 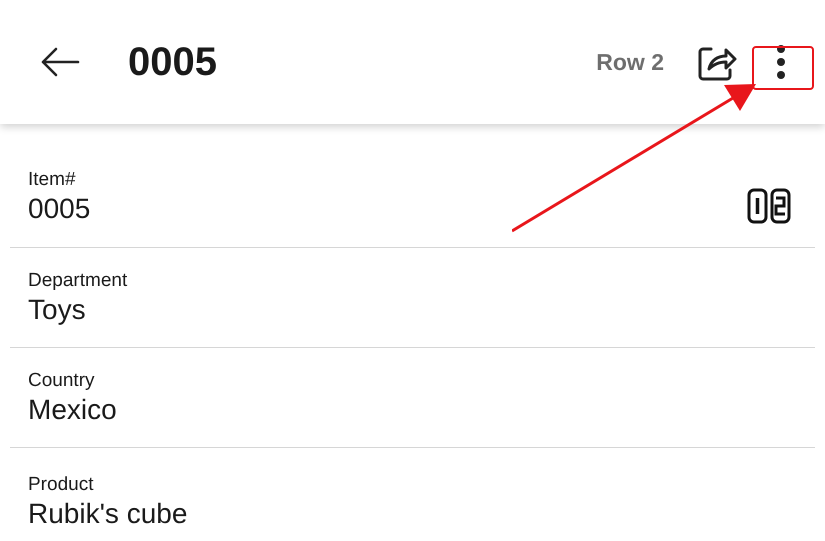 I want to click on annotation-highlight-box, so click(x=783, y=68).